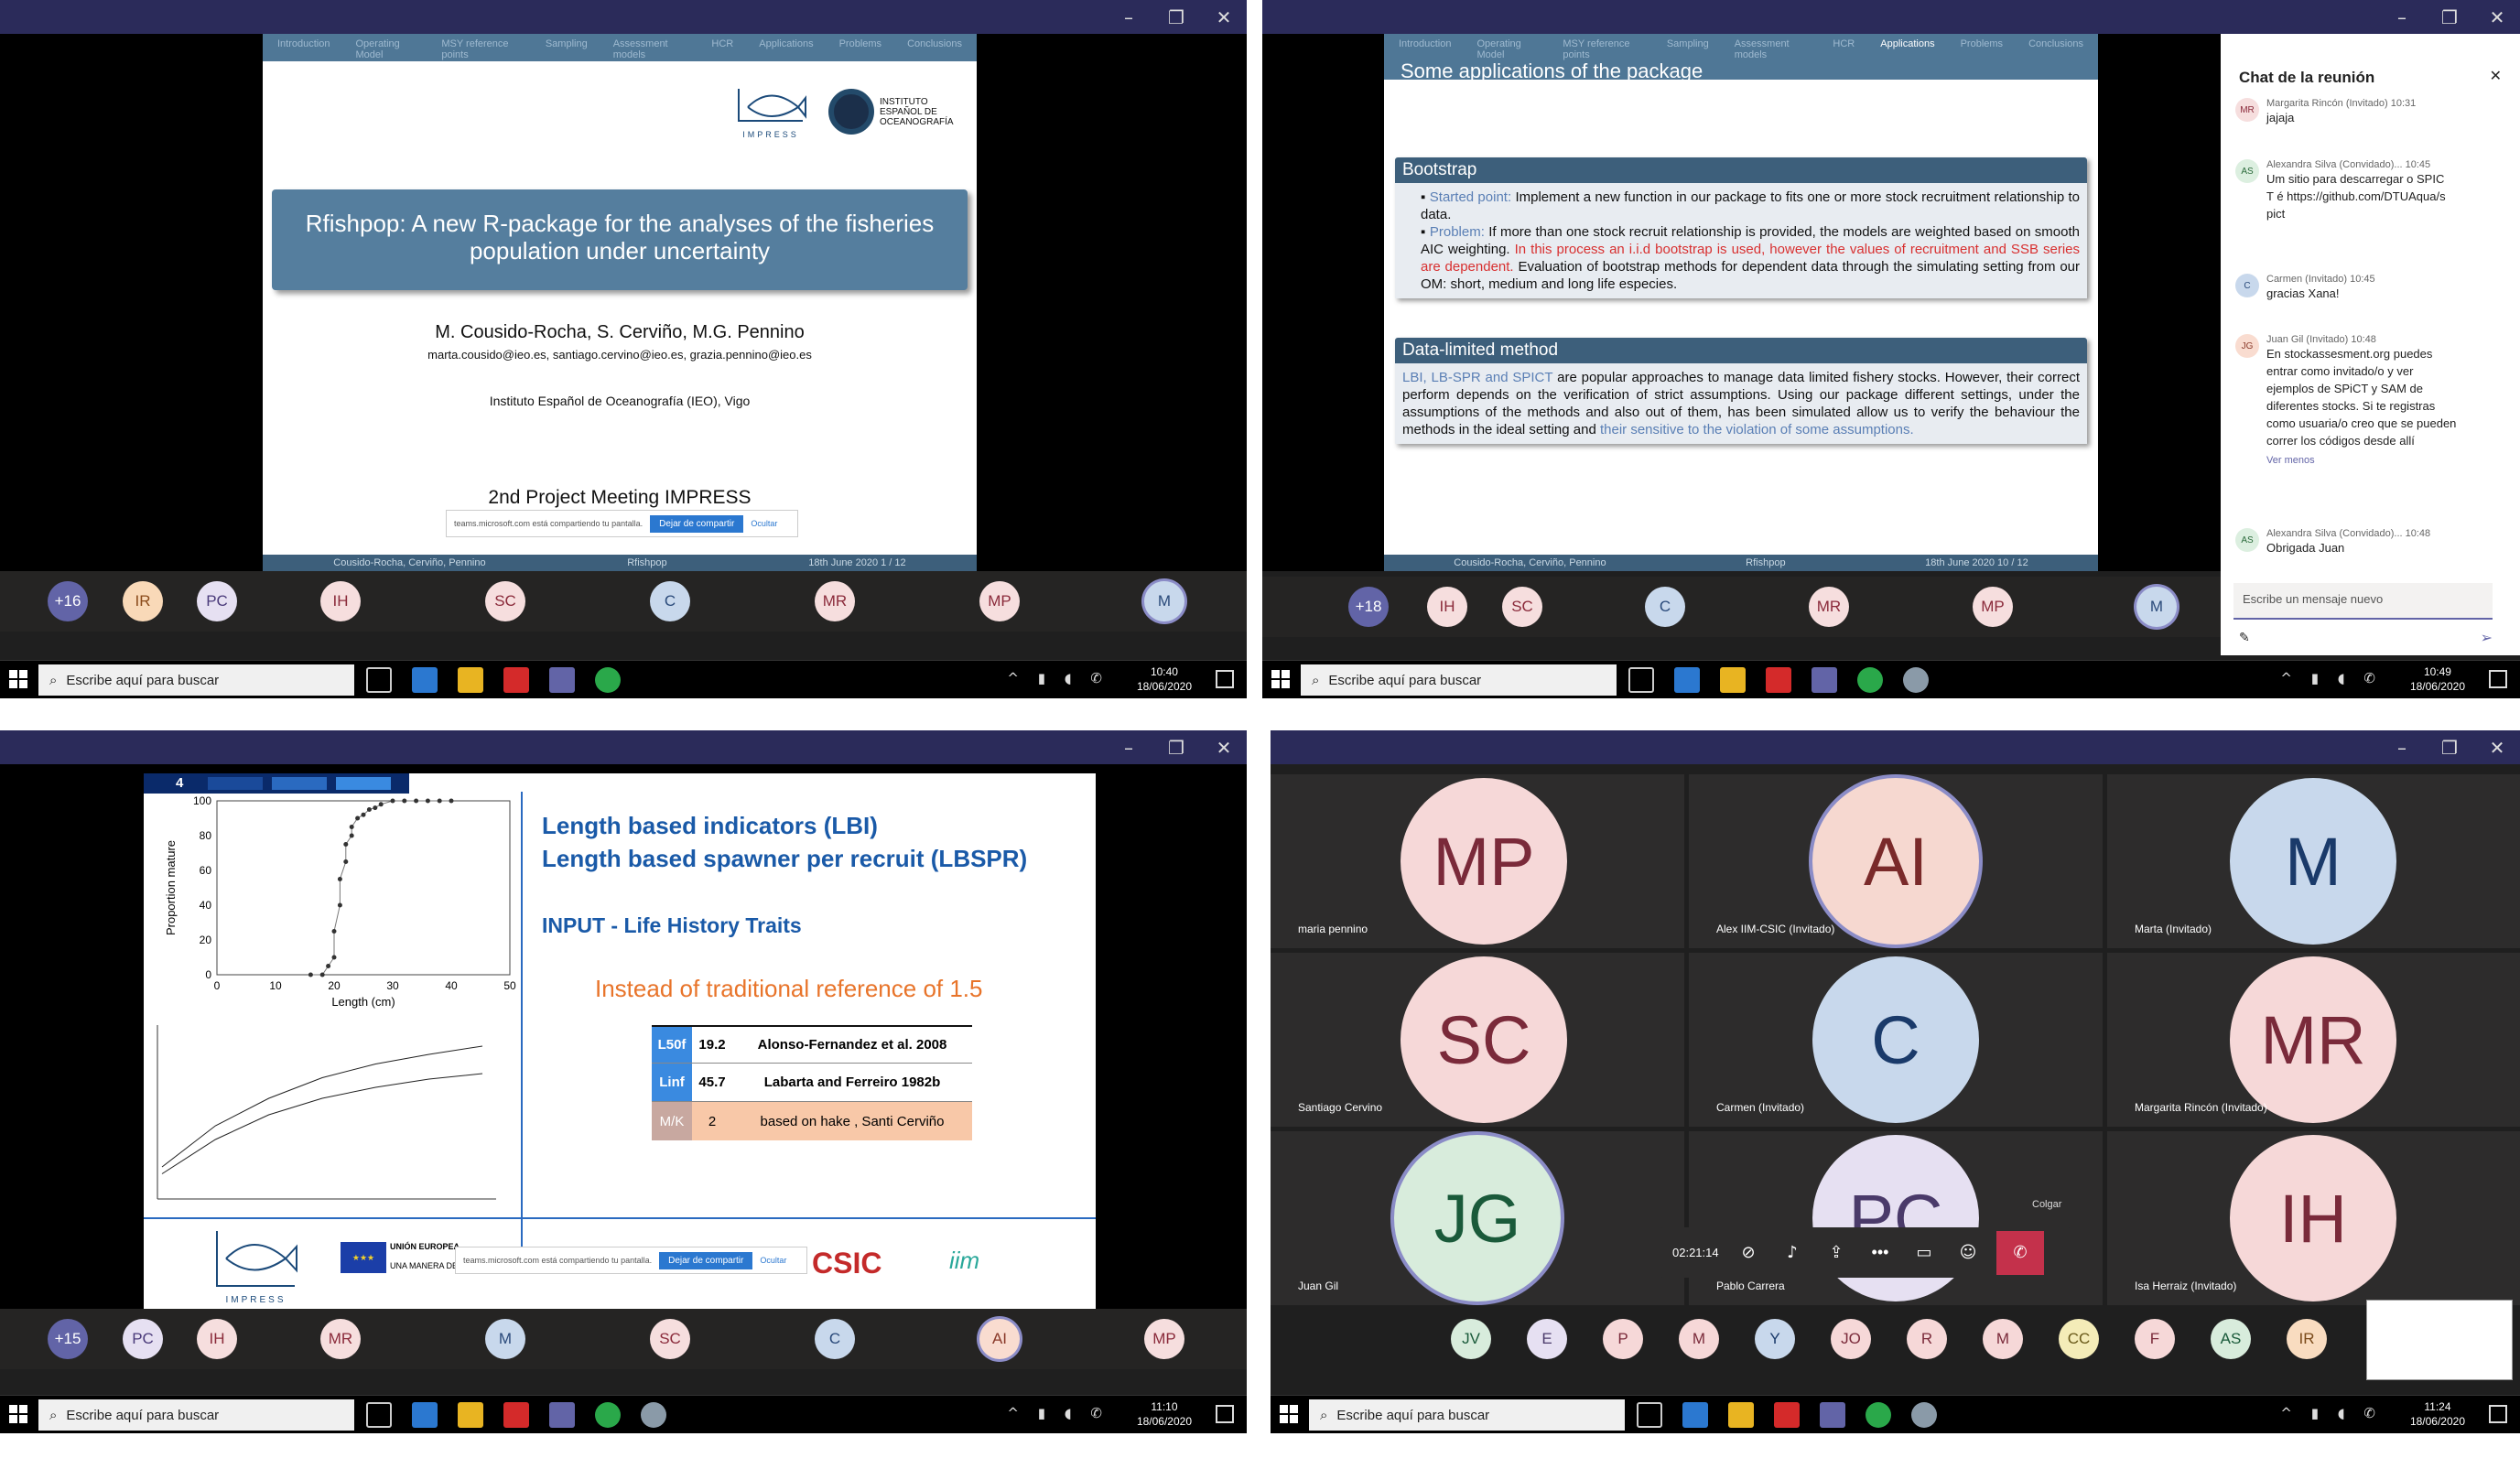 The image size is (2520, 1458). I want to click on share-icon: ⇪, so click(1836, 1252).